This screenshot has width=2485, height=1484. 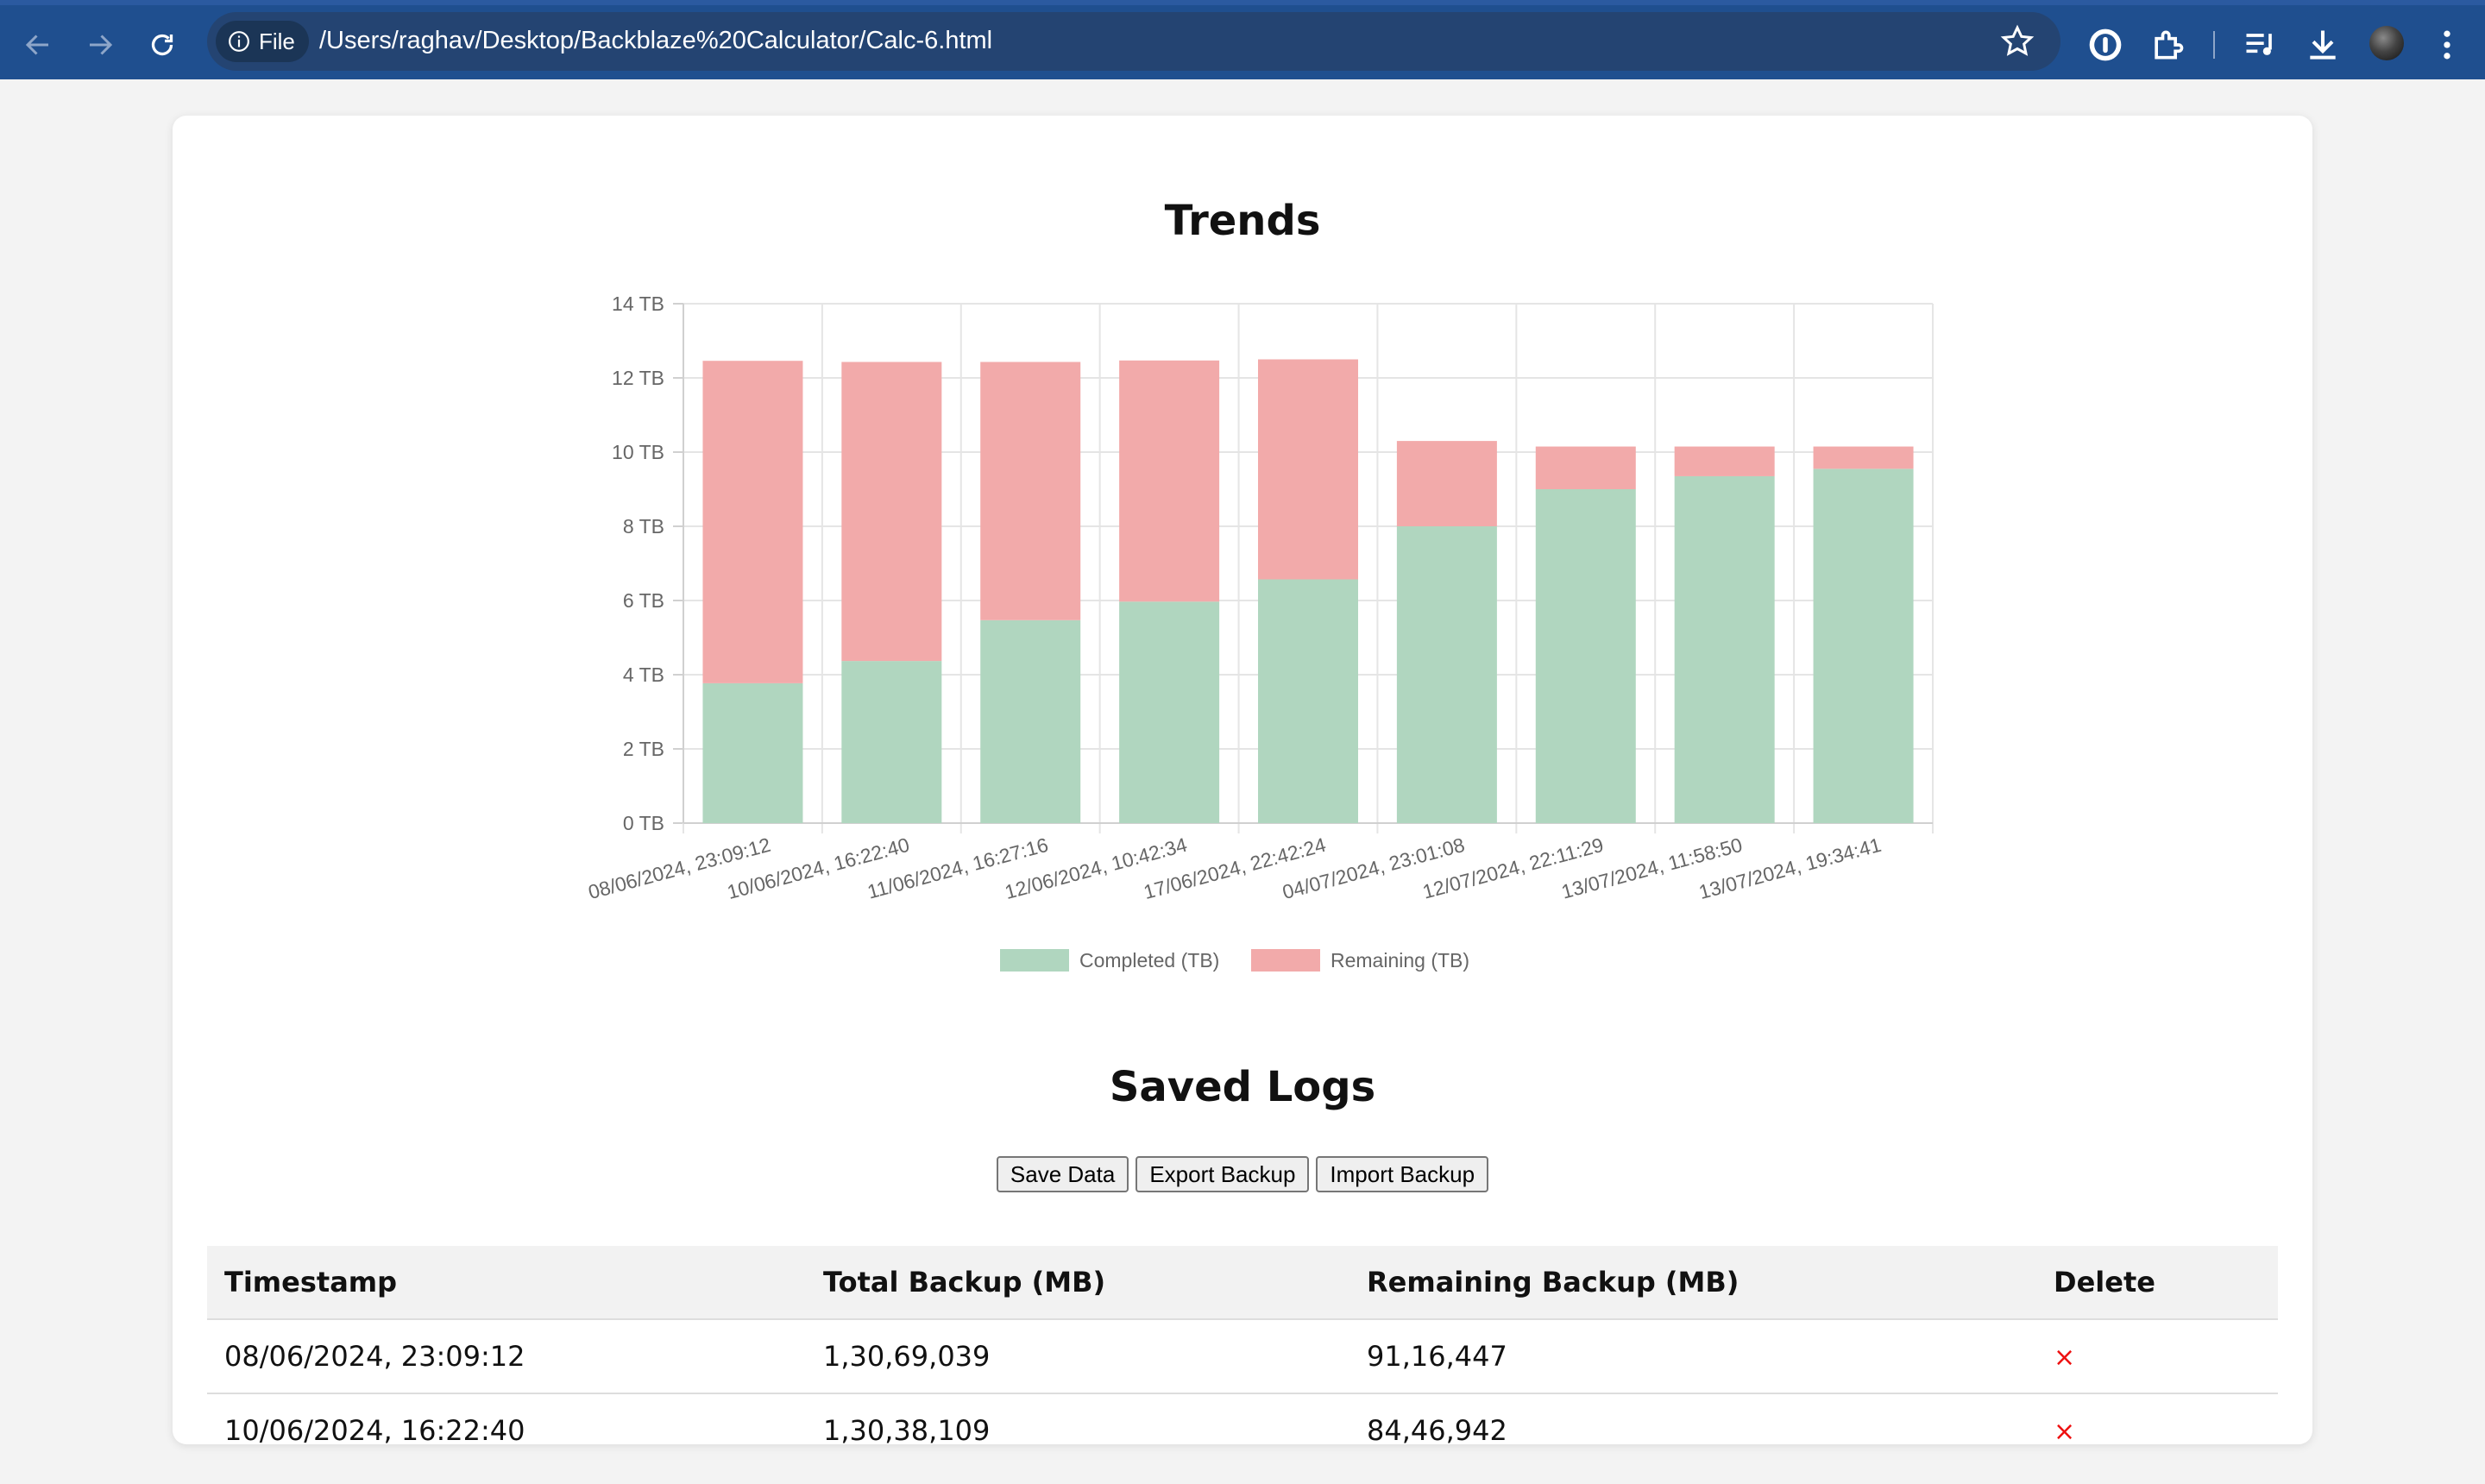 What do you see at coordinates (638, 378) in the screenshot?
I see `y-tick-label: 12 TB` at bounding box center [638, 378].